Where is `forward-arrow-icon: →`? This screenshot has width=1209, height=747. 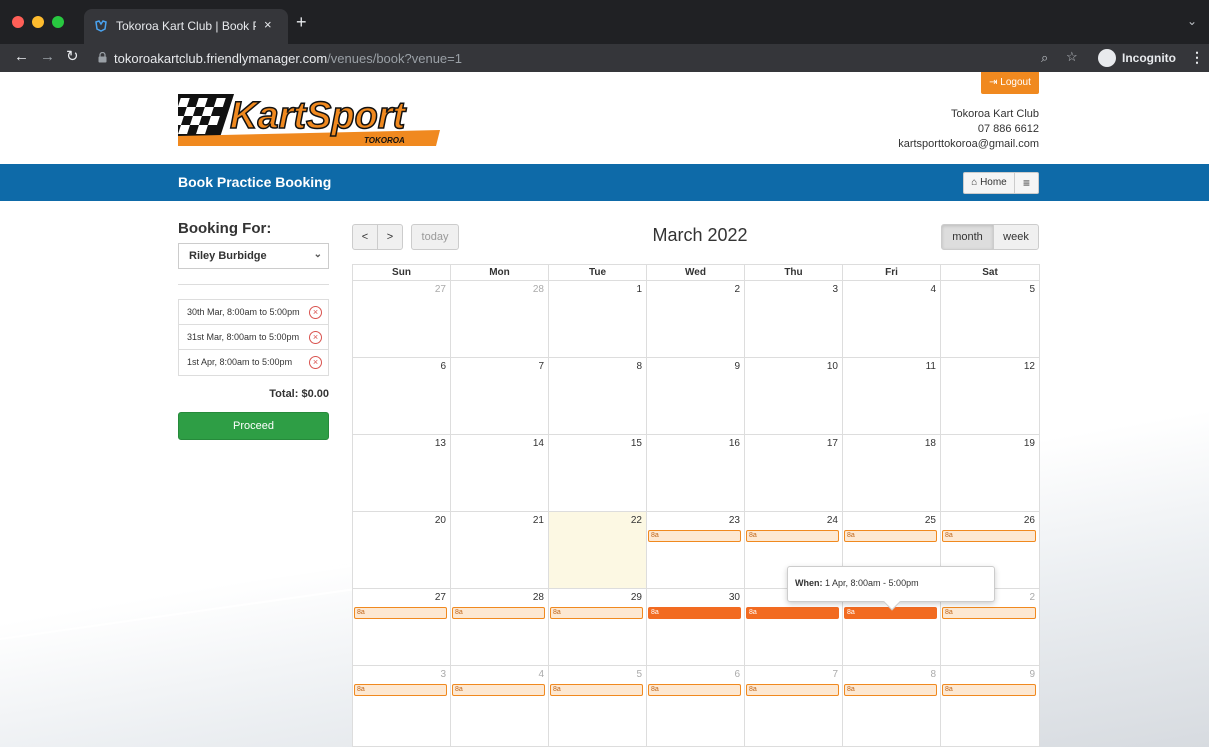
forward-arrow-icon: → is located at coordinates (47, 57).